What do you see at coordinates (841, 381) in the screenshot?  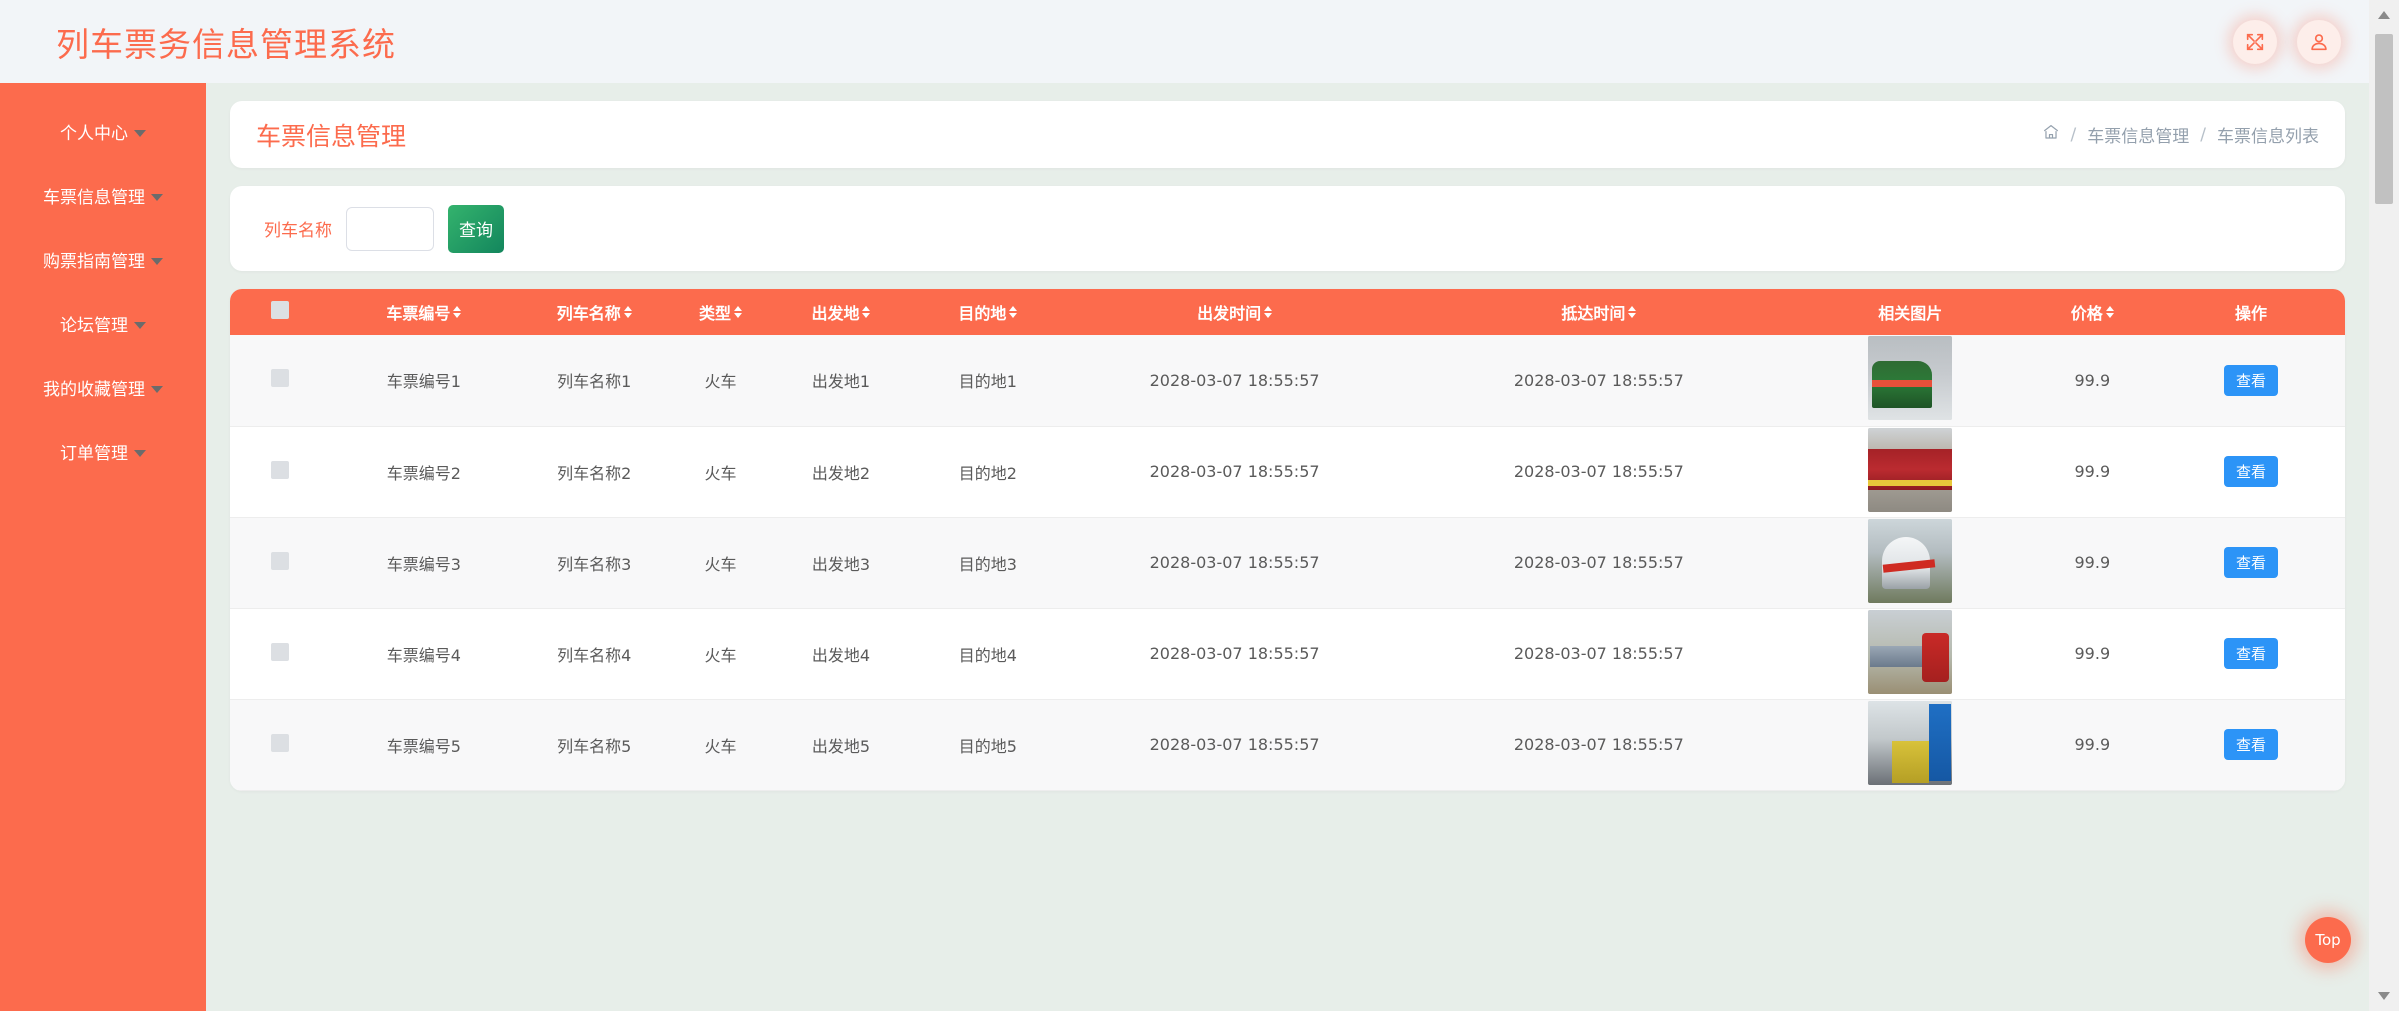 I see `cell-origin: 出发地1` at bounding box center [841, 381].